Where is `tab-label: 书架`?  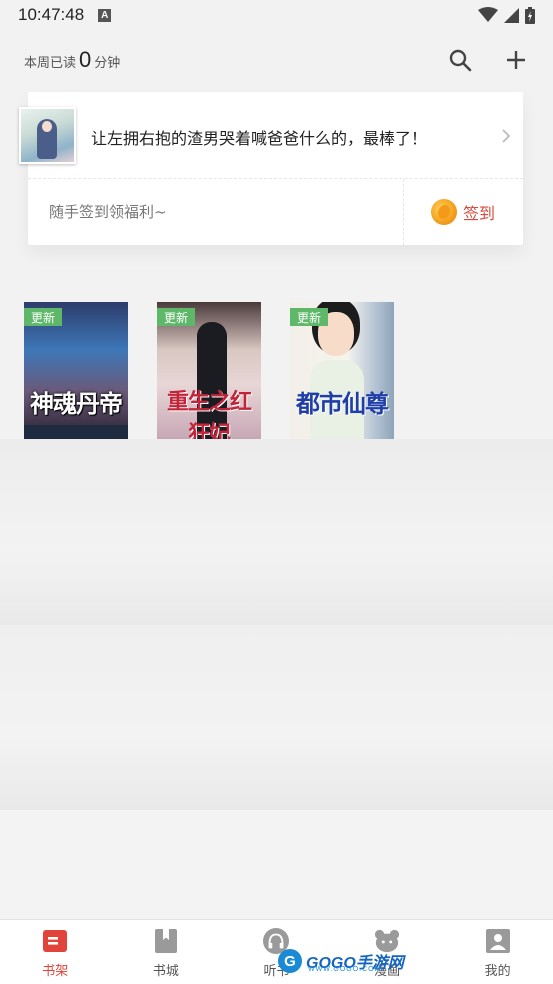
tab-label: 书架 is located at coordinates (55, 971).